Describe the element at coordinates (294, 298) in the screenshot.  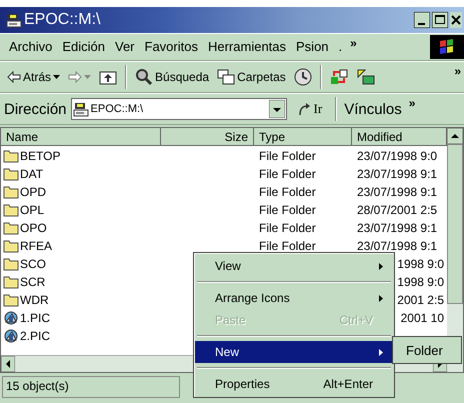
I see `menu-item: Arrange Icons` at that location.